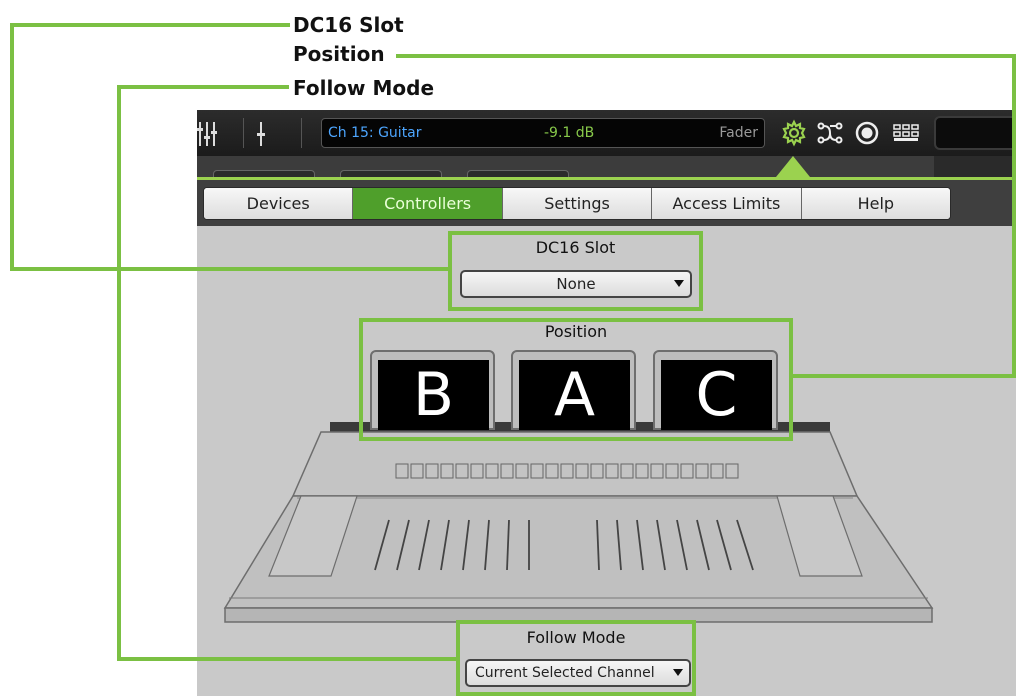 The image size is (1016, 696). I want to click on callout-follow-mode: Follow Mode, so click(364, 88).